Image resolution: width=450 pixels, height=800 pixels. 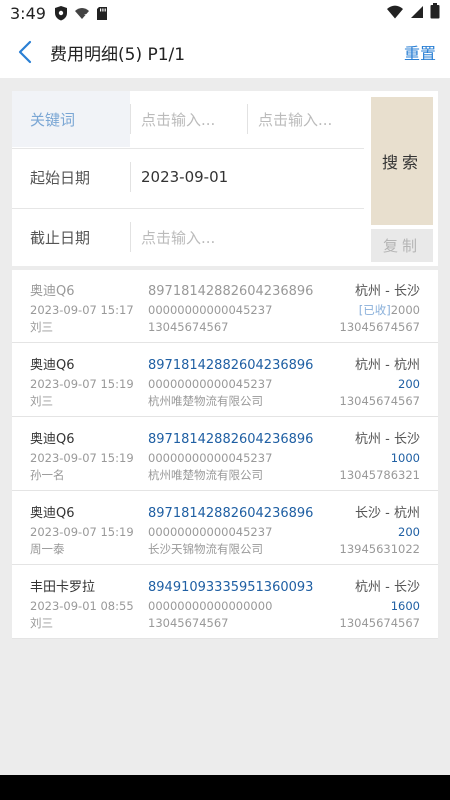 I want to click on wifi-question-icon: ?, so click(x=82, y=13).